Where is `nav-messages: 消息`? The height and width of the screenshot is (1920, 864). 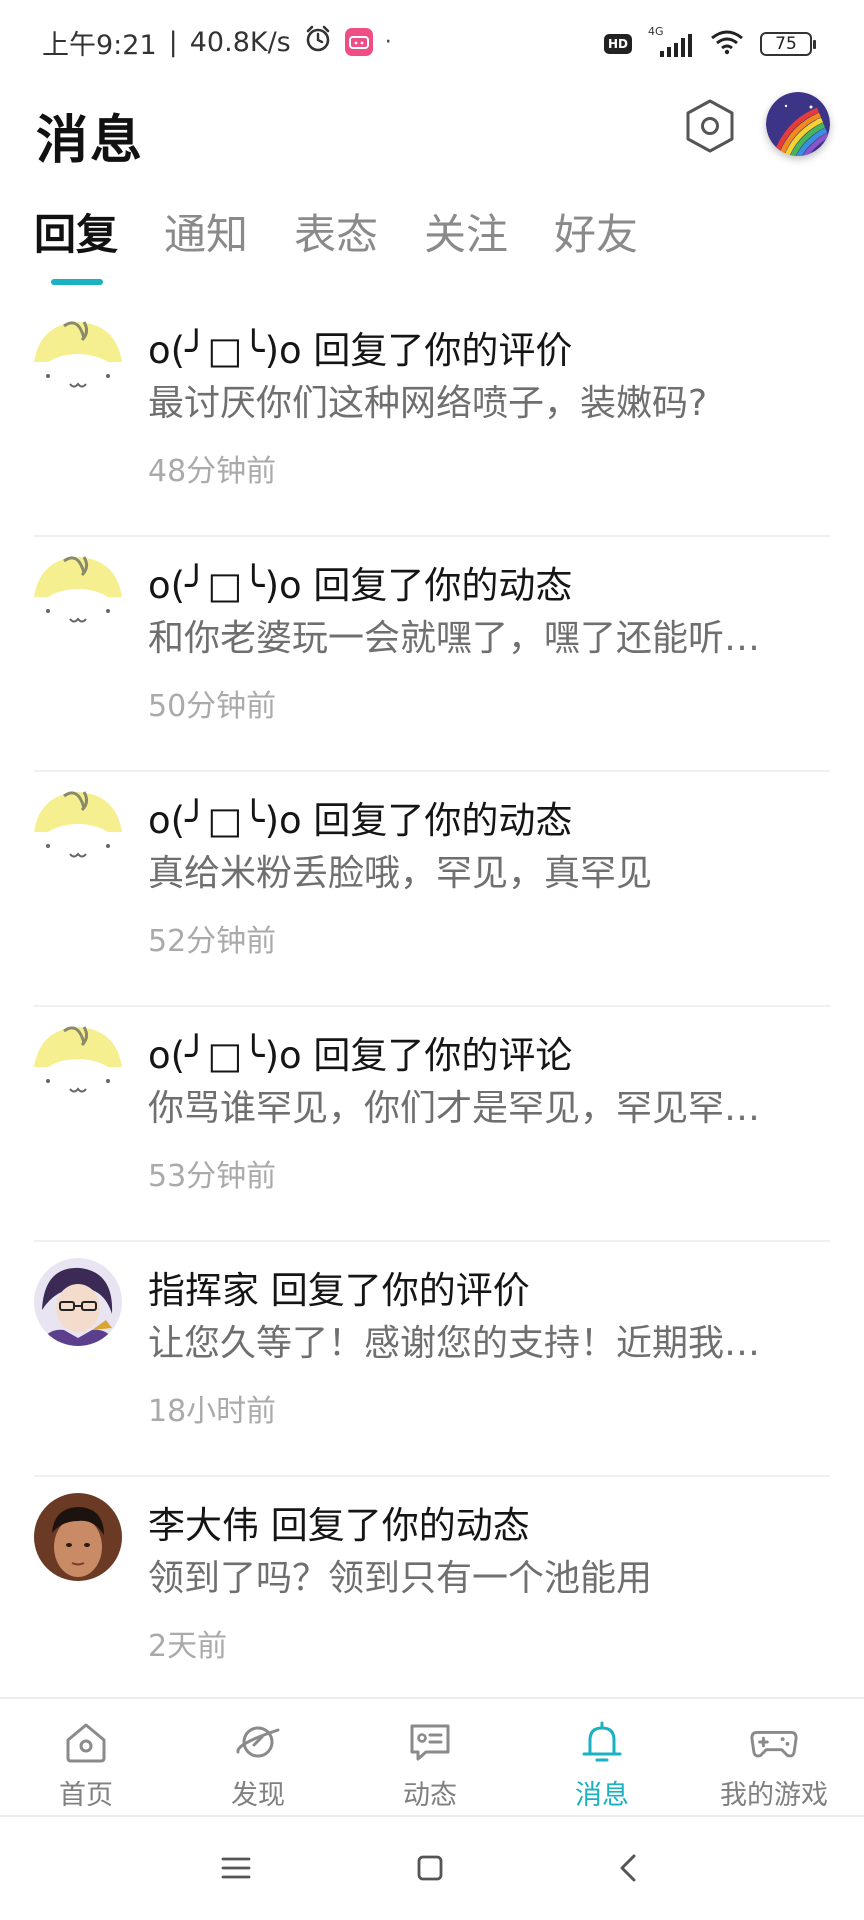 nav-messages: 消息 is located at coordinates (602, 1758).